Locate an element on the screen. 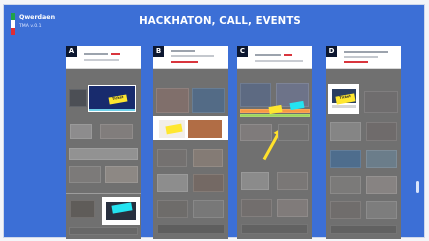 The width and height of the screenshot is (429, 241). panel-b: B is located at coordinates (190, 142).